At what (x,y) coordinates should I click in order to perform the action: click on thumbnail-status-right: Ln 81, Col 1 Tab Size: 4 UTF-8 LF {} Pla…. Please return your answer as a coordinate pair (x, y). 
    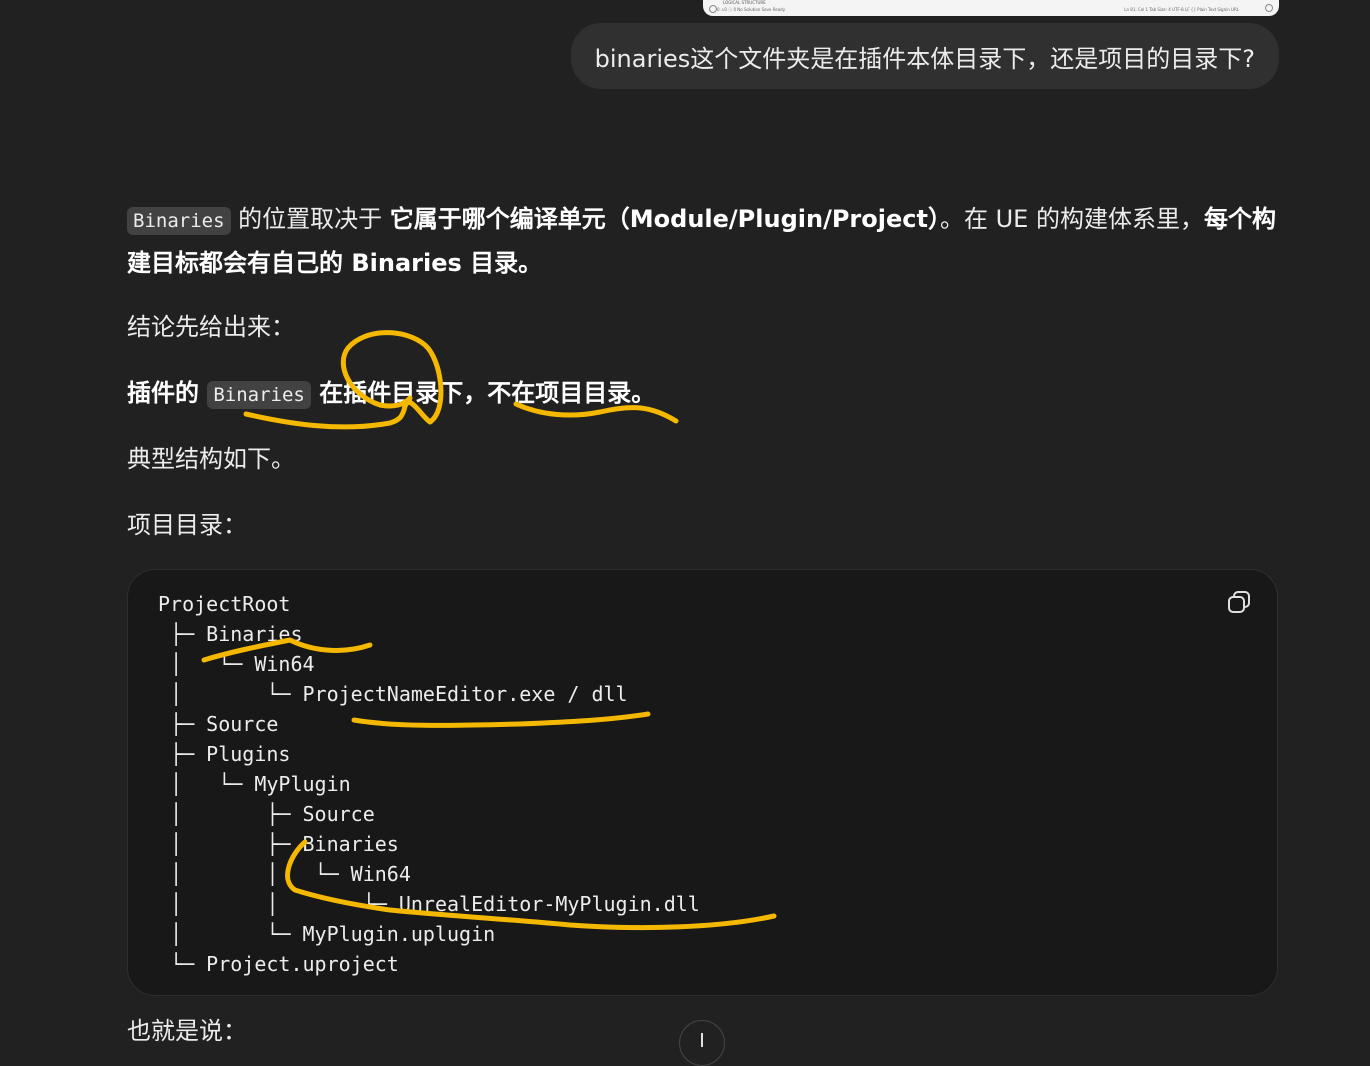
    Looking at the image, I should click on (1181, 9).